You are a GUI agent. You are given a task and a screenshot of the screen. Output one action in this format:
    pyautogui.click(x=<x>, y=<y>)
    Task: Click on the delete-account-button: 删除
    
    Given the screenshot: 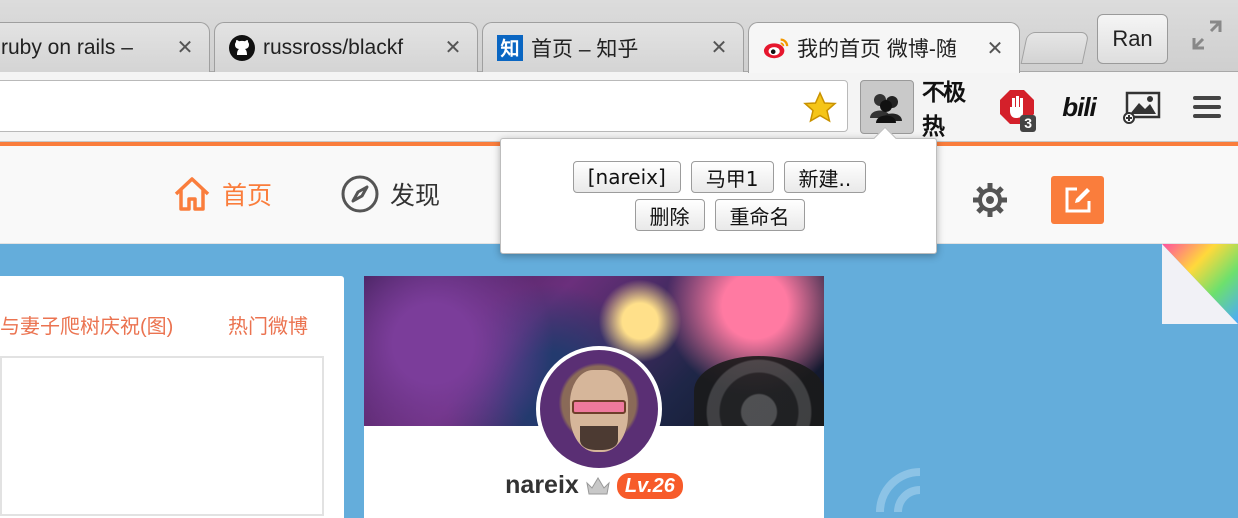 What is the action you would take?
    pyautogui.click(x=669, y=215)
    